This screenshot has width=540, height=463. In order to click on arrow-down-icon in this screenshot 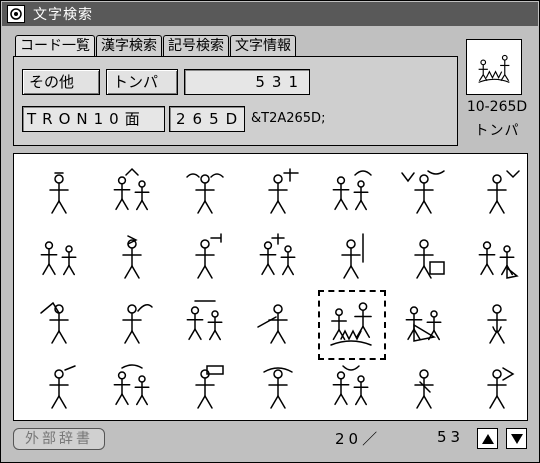, I will do `click(516, 438)`.